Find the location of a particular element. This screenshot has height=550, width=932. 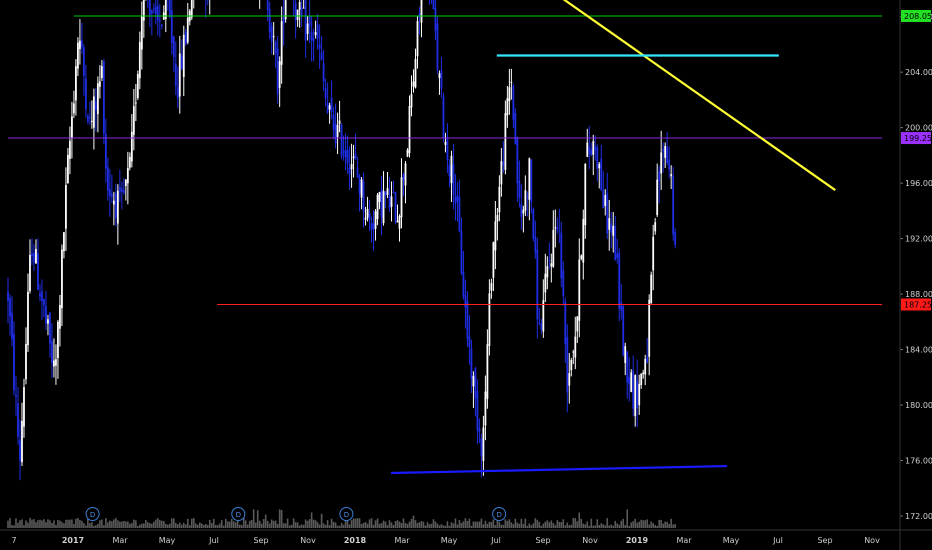

time-tick-label: 2017 is located at coordinates (73, 540).